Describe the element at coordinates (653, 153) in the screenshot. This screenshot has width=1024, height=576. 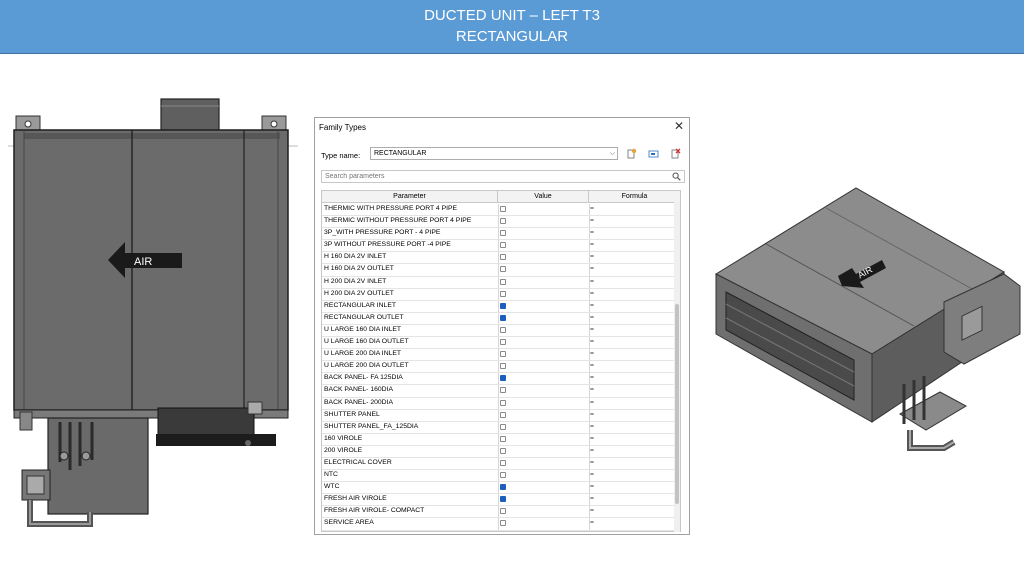
I see `rename-type-icon` at that location.